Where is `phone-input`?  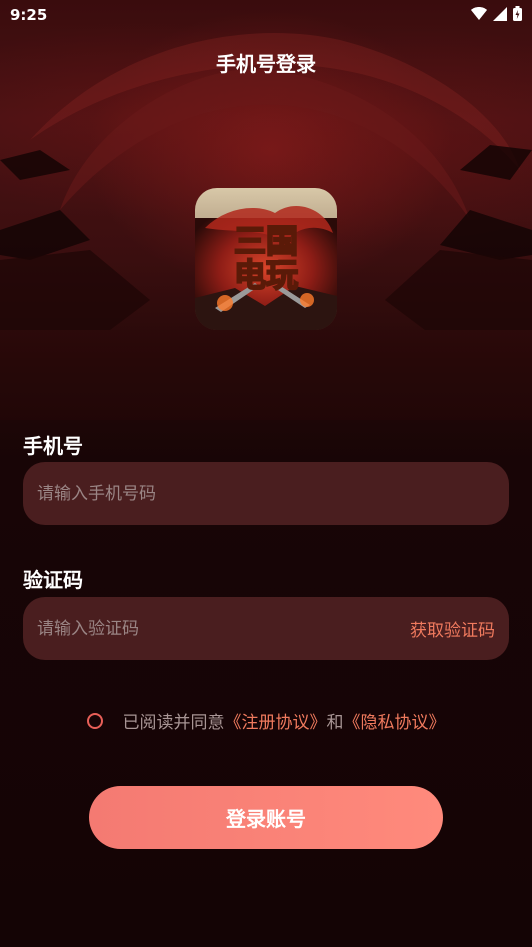 phone-input is located at coordinates (266, 493).